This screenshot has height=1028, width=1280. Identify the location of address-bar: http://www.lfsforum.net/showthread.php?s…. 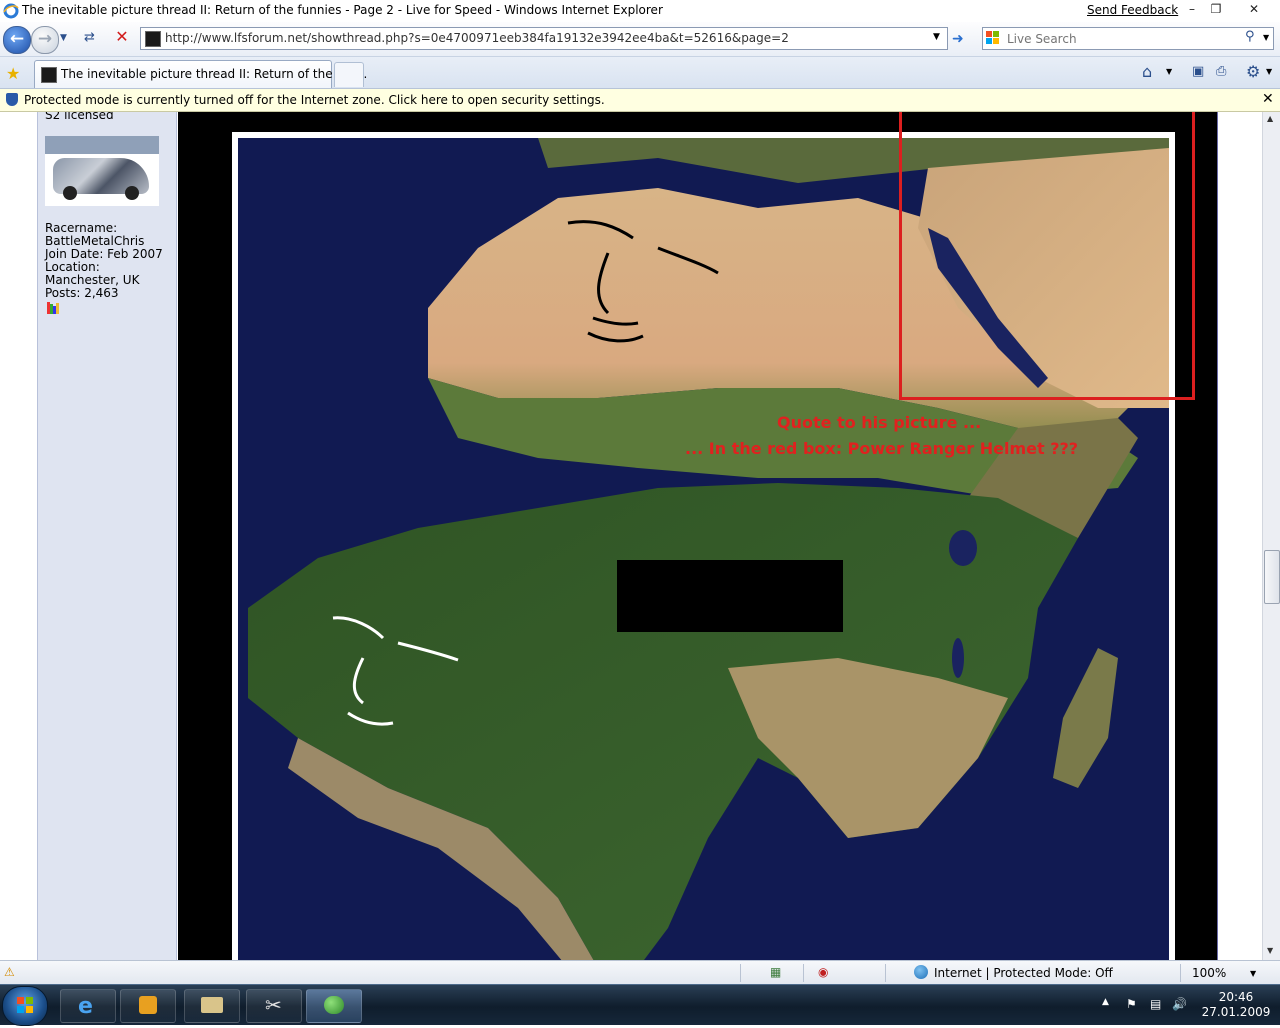
(544, 38).